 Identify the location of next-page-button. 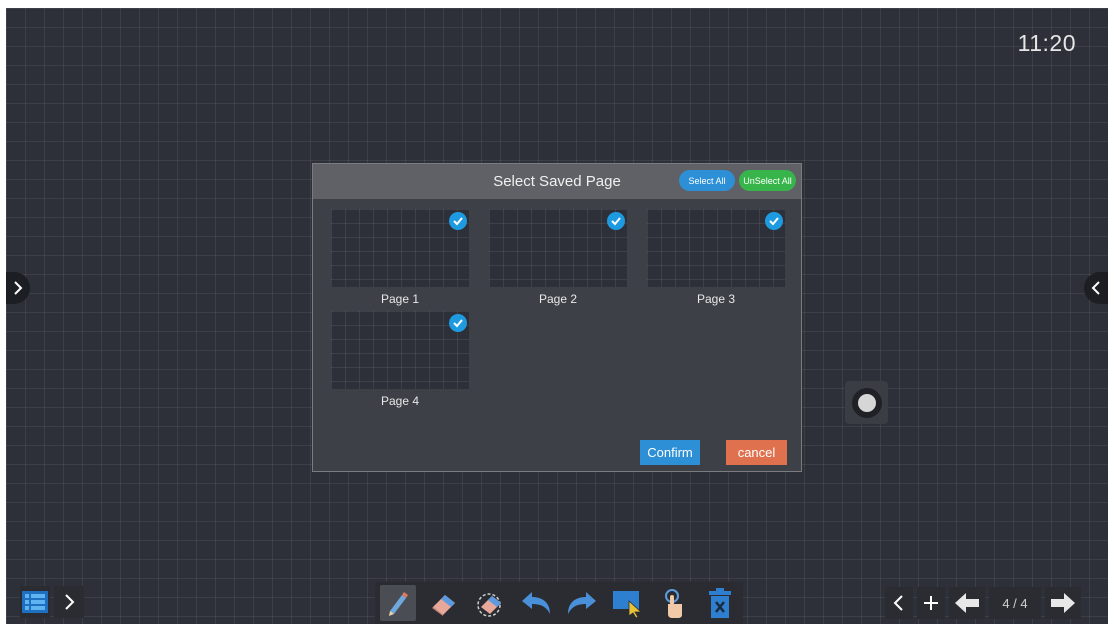
(1063, 603).